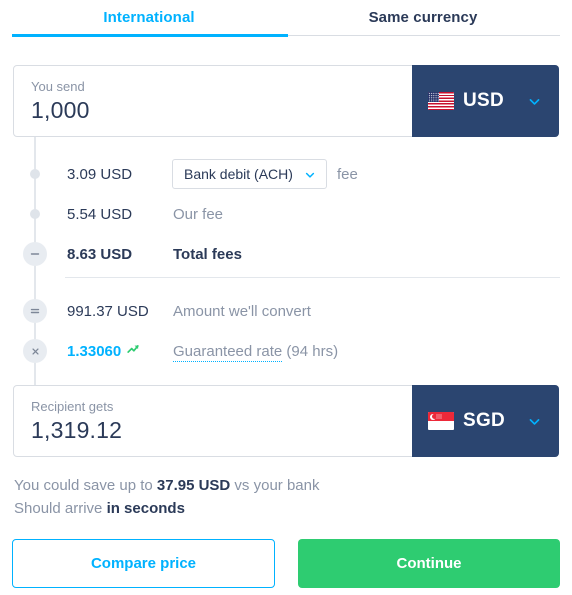  Describe the element at coordinates (314, 311) in the screenshot. I see `row-amount-to-convert: 991.37 USD Amount we'll convert` at that location.